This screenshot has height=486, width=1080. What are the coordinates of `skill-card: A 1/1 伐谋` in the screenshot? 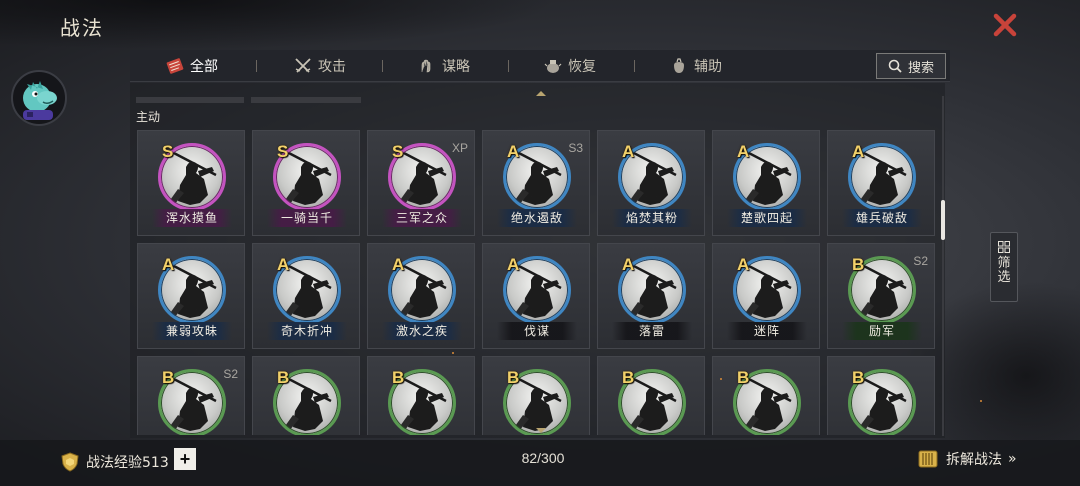 It's located at (536, 296).